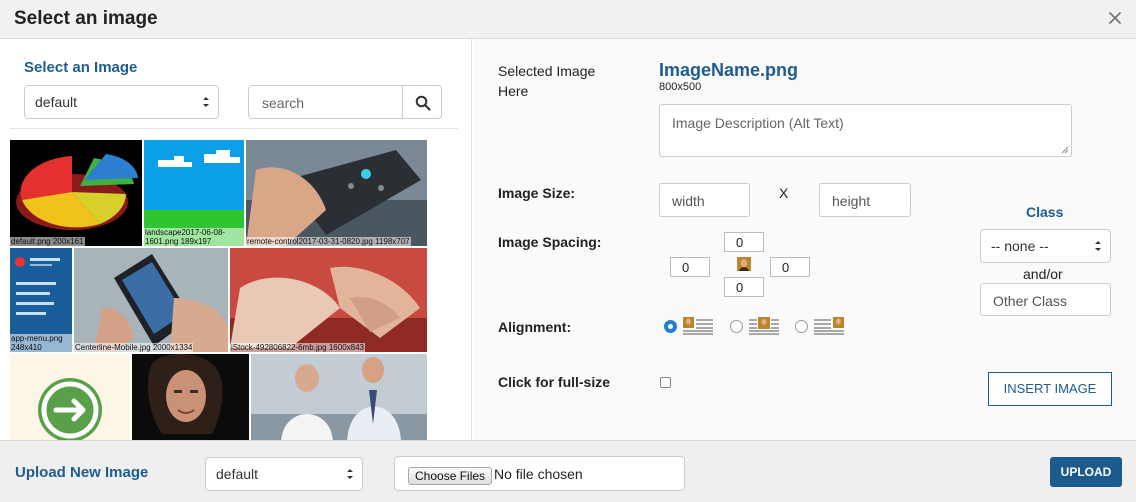  I want to click on other-class-input: Other Class, so click(1045, 299).